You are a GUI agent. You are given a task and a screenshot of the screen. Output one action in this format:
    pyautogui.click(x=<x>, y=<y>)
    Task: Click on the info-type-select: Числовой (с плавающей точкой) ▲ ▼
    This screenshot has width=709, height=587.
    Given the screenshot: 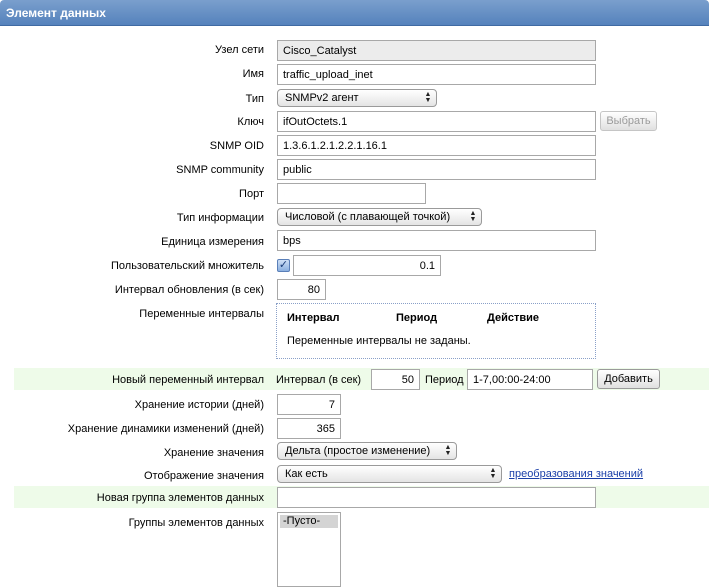 What is the action you would take?
    pyautogui.click(x=379, y=217)
    